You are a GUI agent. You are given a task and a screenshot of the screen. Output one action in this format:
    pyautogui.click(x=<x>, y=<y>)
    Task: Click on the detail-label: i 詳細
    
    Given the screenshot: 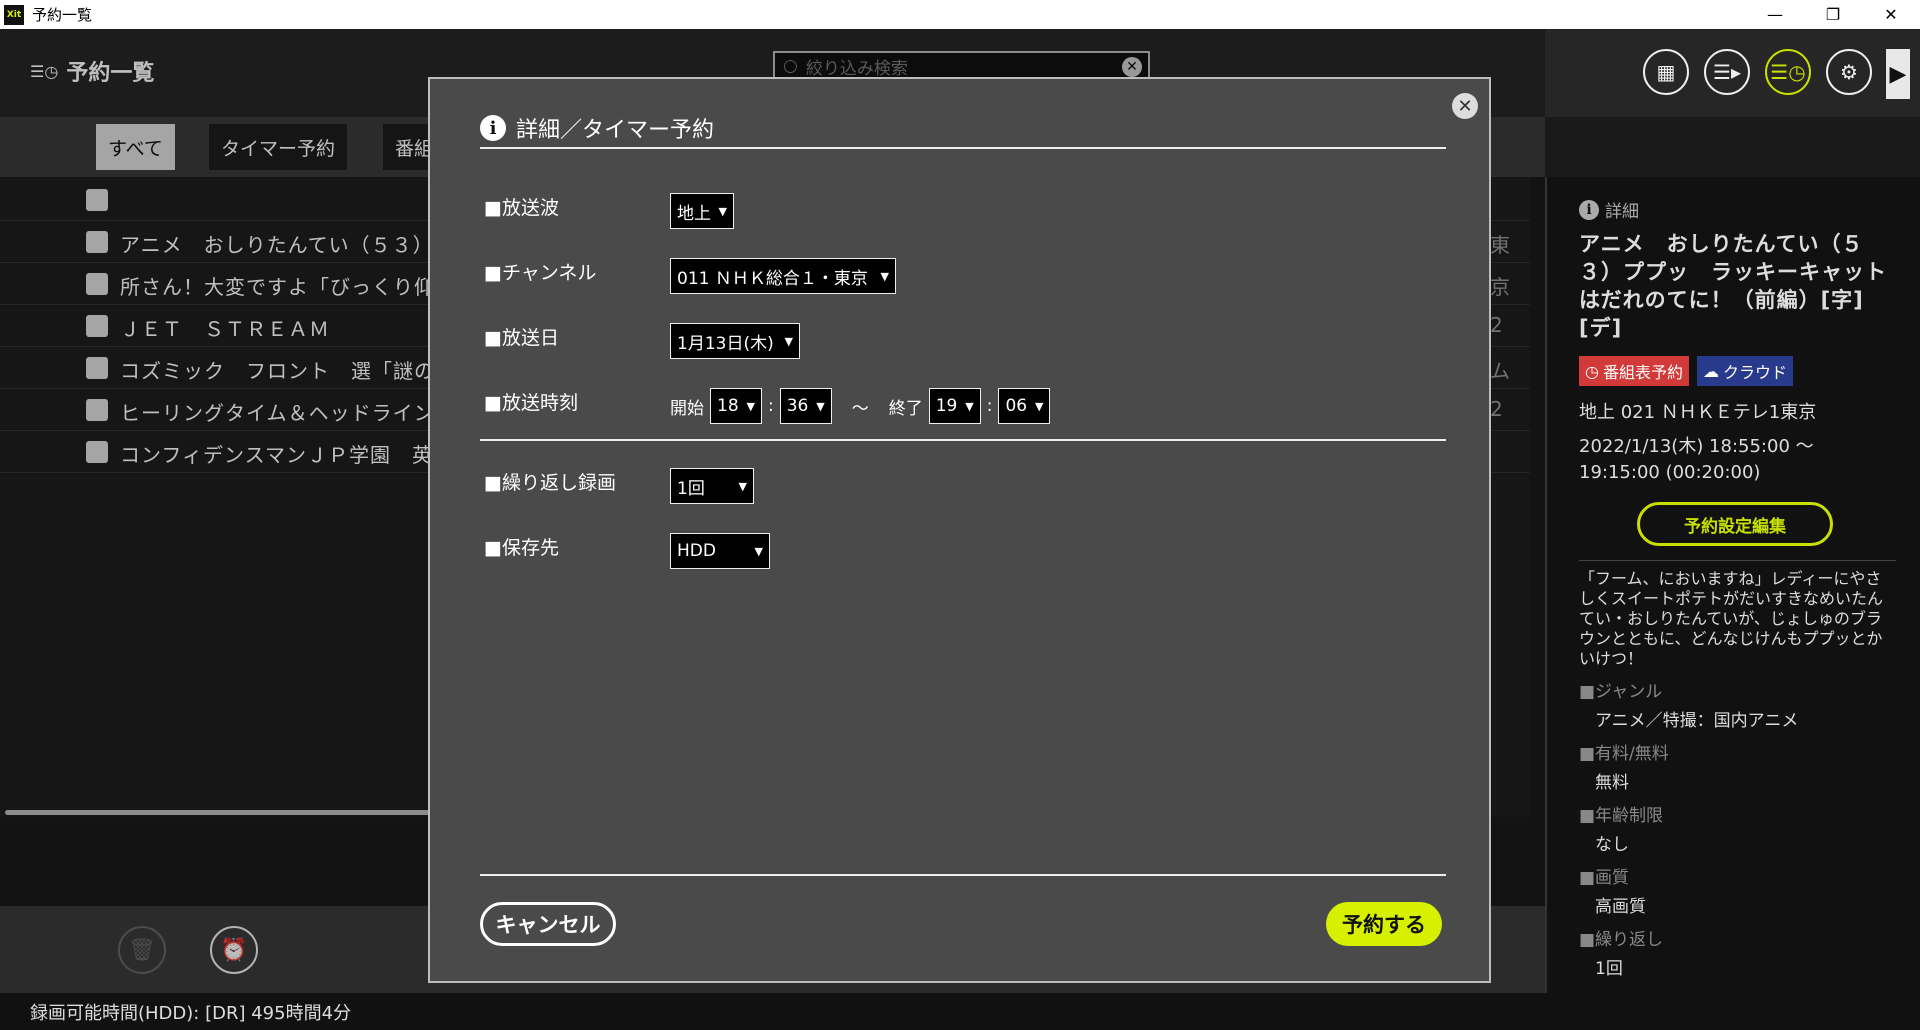 What is the action you would take?
    pyautogui.click(x=1737, y=209)
    